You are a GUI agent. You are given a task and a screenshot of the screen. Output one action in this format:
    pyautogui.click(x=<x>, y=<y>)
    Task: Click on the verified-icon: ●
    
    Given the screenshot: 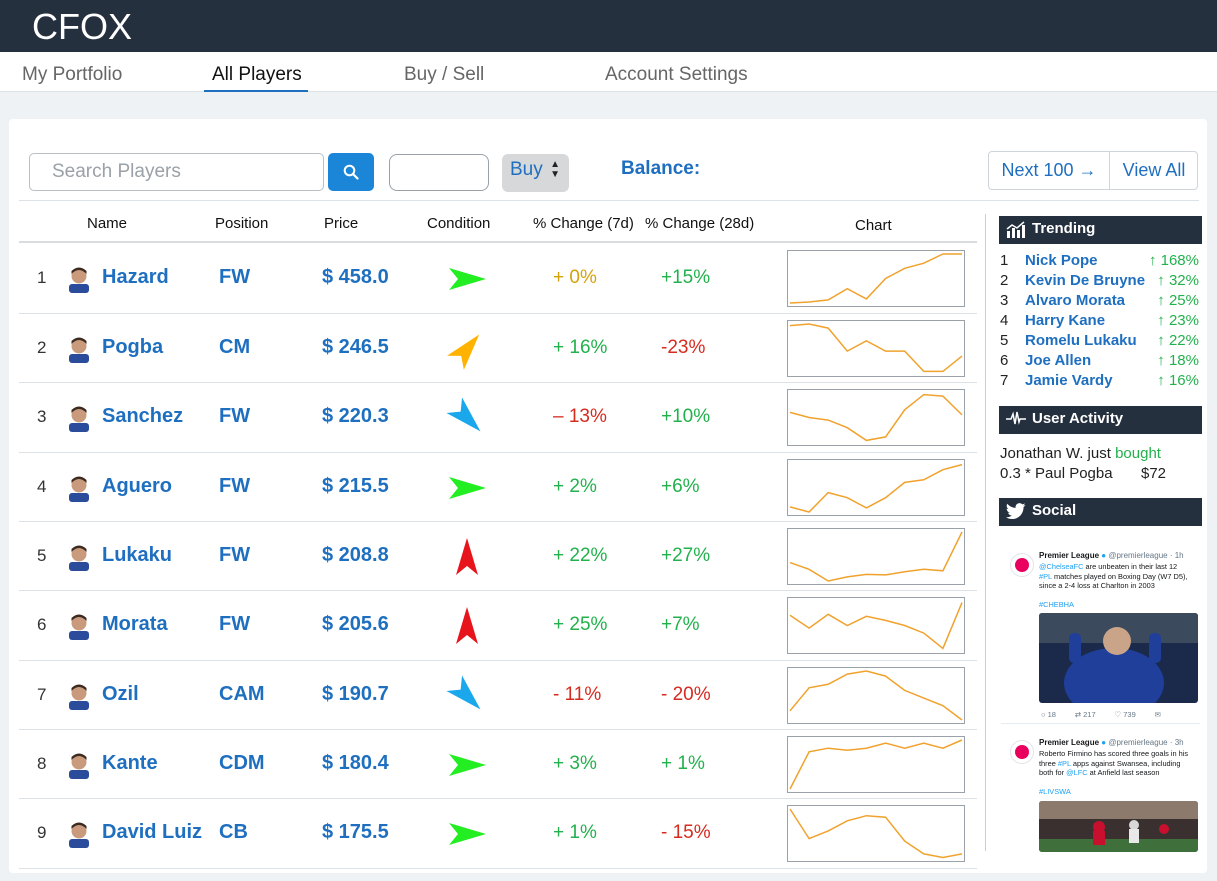 What is the action you would take?
    pyautogui.click(x=1104, y=555)
    